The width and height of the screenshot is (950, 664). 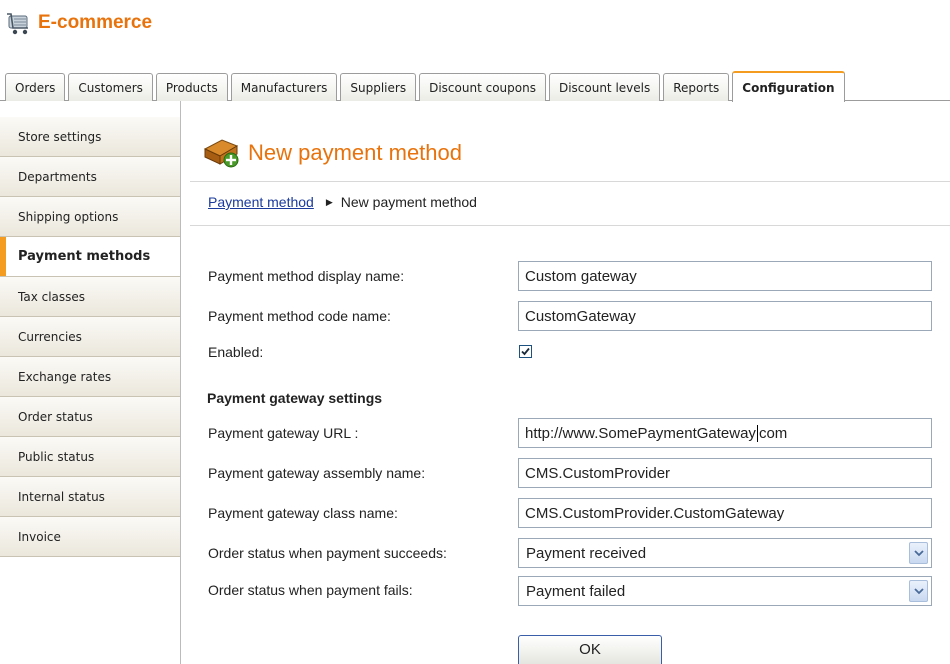 What do you see at coordinates (35, 87) in the screenshot?
I see `tab-orders: Orders` at bounding box center [35, 87].